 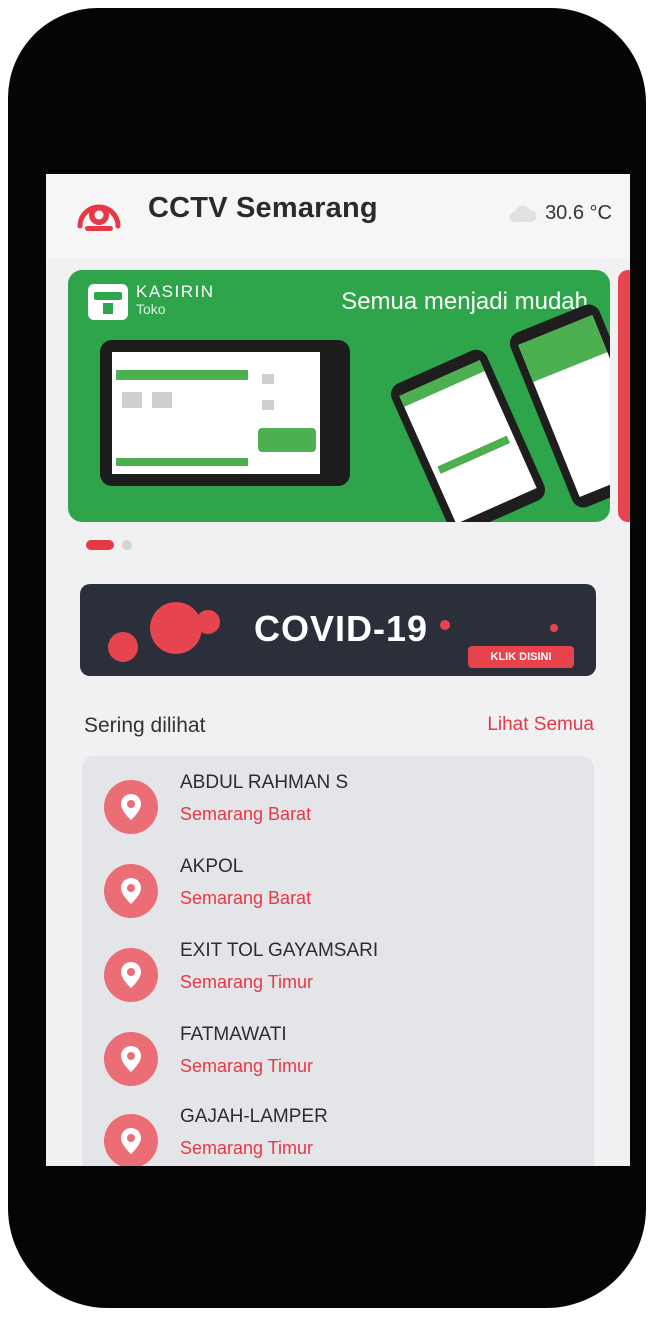 What do you see at coordinates (338, 798) in the screenshot?
I see `list-item: ABDUL RAHMAN S Semarang Barat` at bounding box center [338, 798].